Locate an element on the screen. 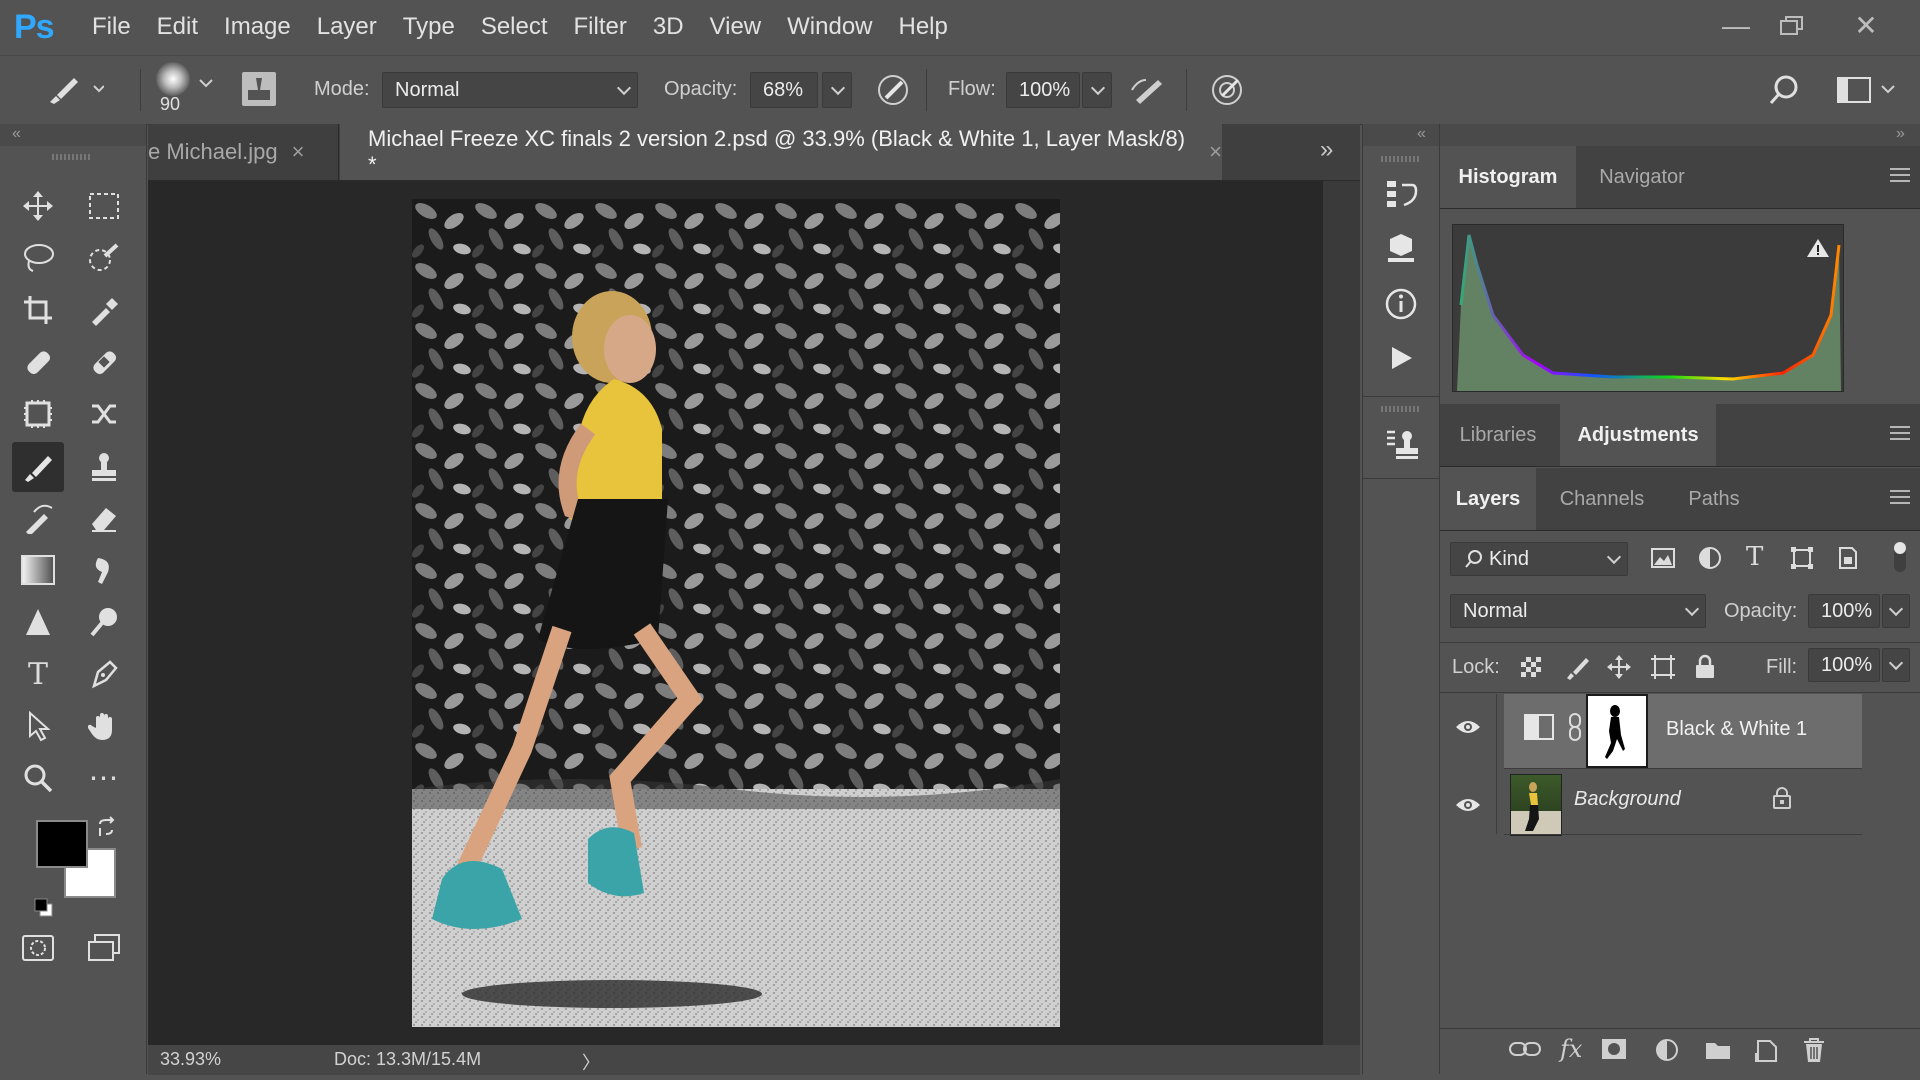  opacity-slider-toggle is located at coordinates (837, 90).